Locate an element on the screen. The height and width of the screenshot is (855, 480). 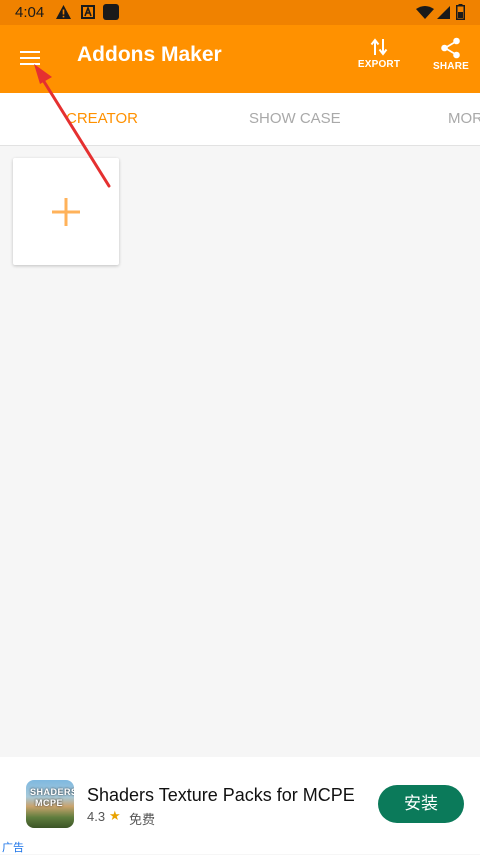
cellular-signal-icon is located at coordinates (443, 12).